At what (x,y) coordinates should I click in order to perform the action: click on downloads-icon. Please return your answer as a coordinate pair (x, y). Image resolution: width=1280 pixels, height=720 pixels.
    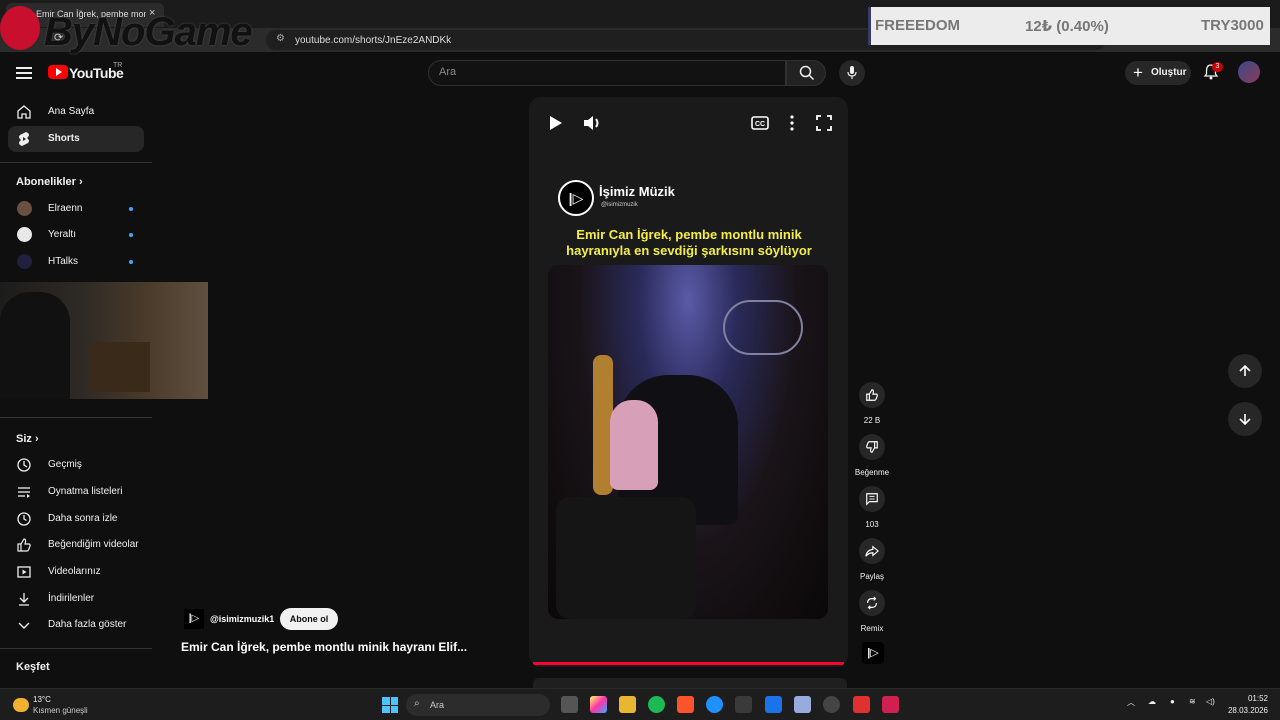
    Looking at the image, I should click on (24, 599).